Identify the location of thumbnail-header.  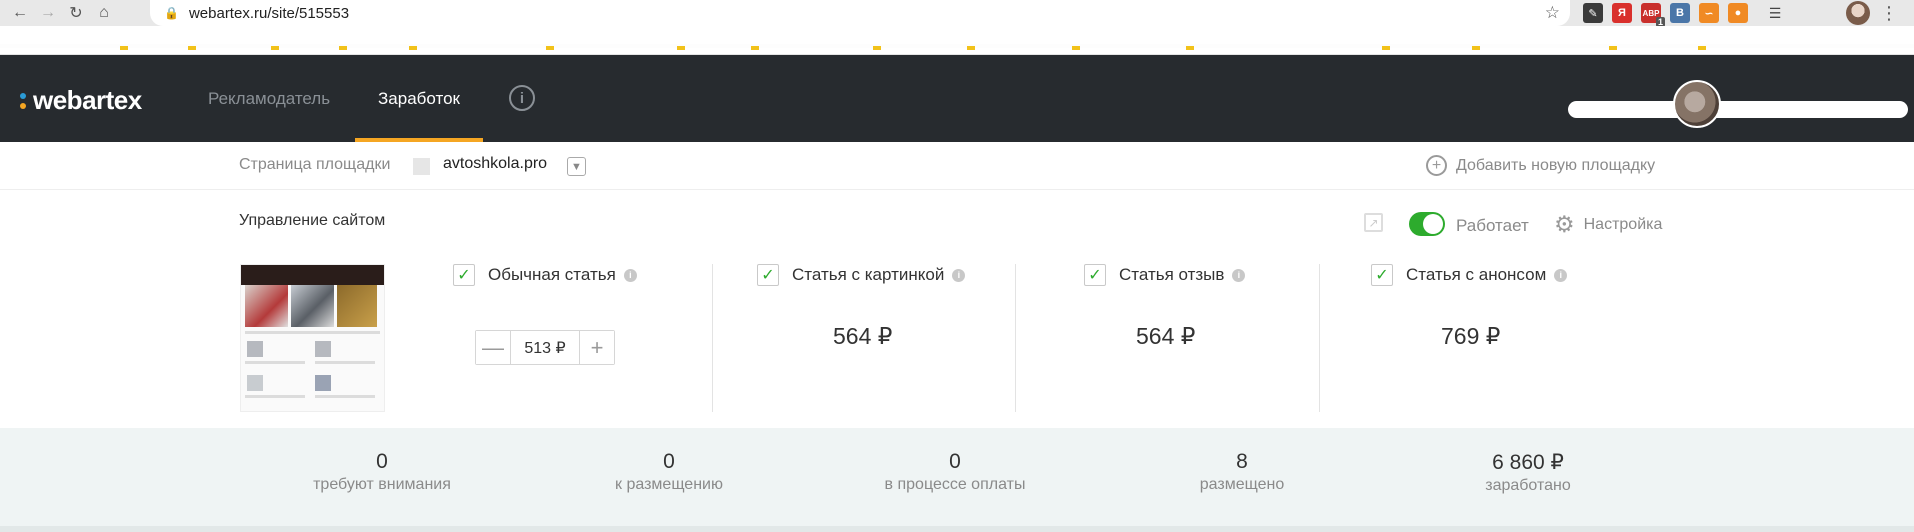
(312, 275).